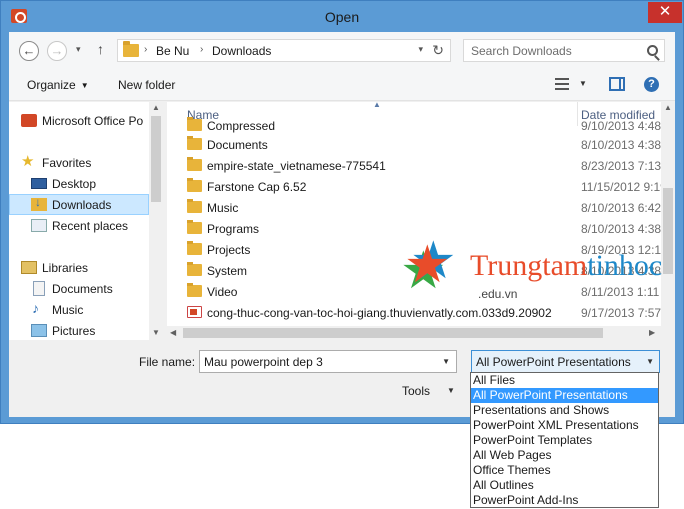 Image resolution: width=684 pixels, height=509 pixels. I want to click on dropdown-option: All Files, so click(564, 380).